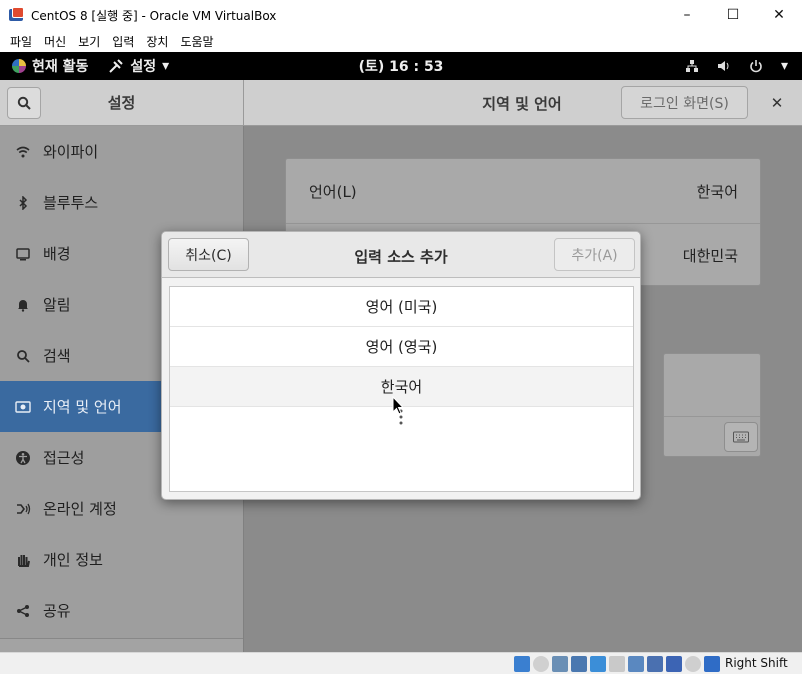  I want to click on list-item-english-uk: 영어 (영국), so click(401, 347).